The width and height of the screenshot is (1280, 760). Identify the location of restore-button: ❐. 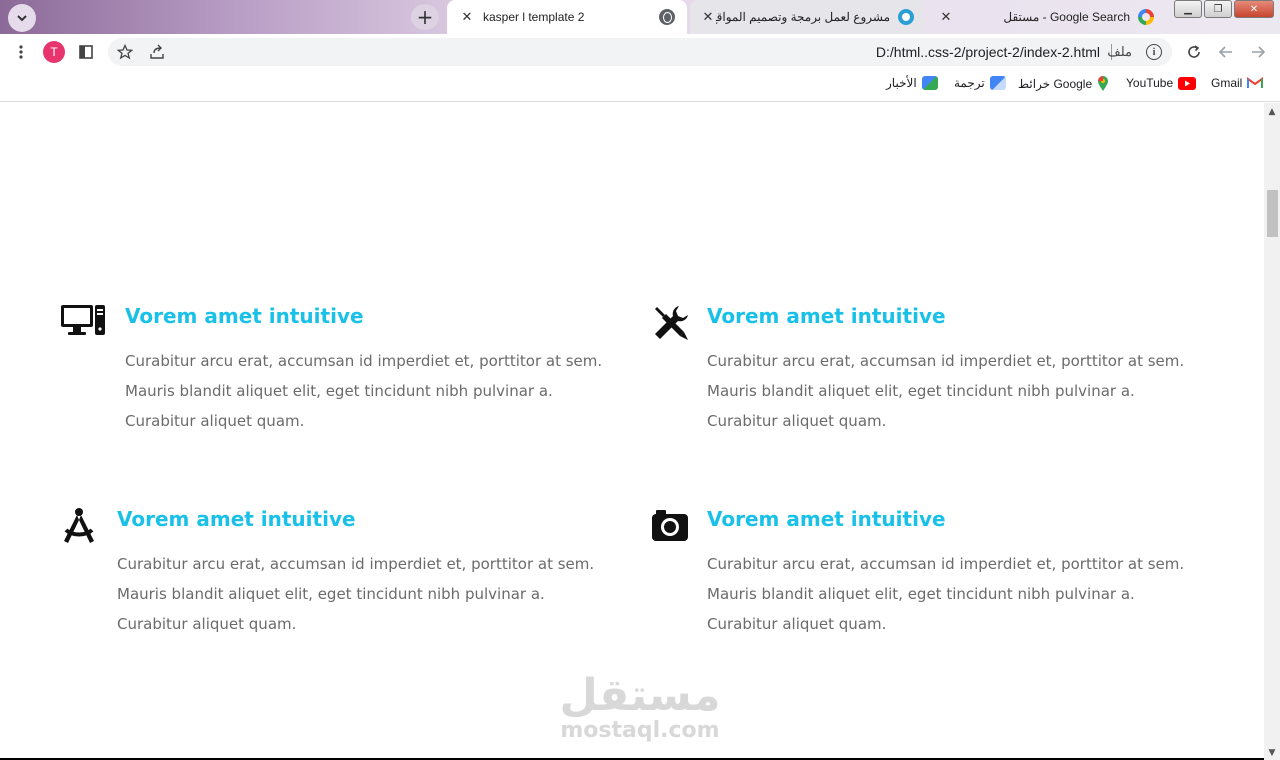
(1218, 9).